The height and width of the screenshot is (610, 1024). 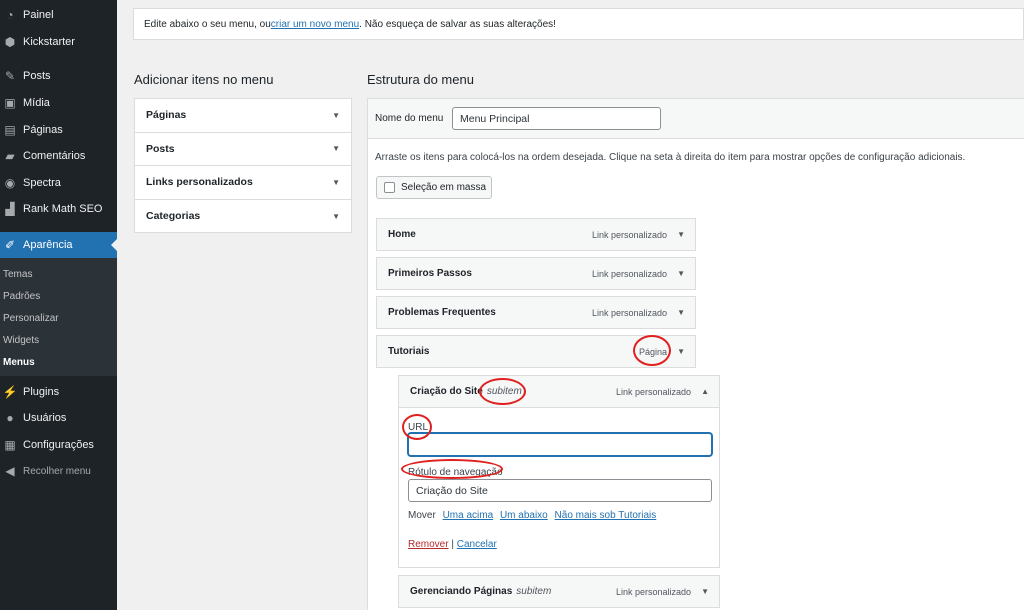 I want to click on move-out-link: Não mais sob Tutoriais, so click(x=606, y=515).